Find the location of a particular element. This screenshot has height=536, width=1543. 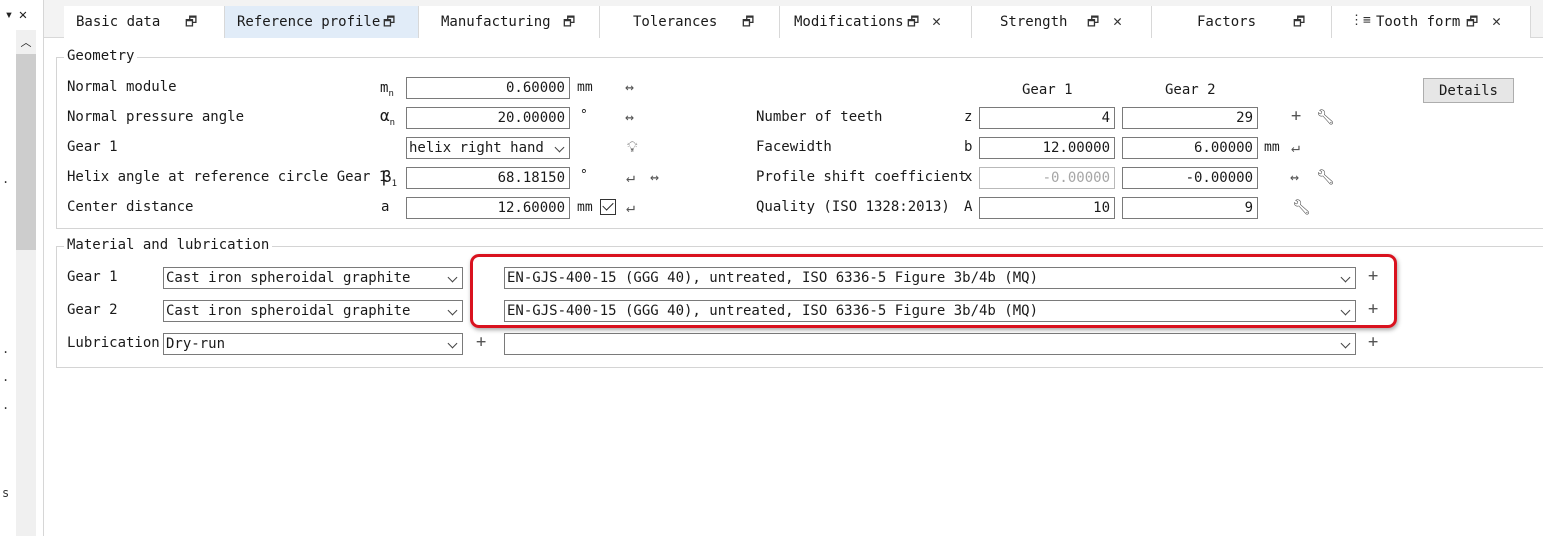

tab-label: Tolerances is located at coordinates (675, 22).